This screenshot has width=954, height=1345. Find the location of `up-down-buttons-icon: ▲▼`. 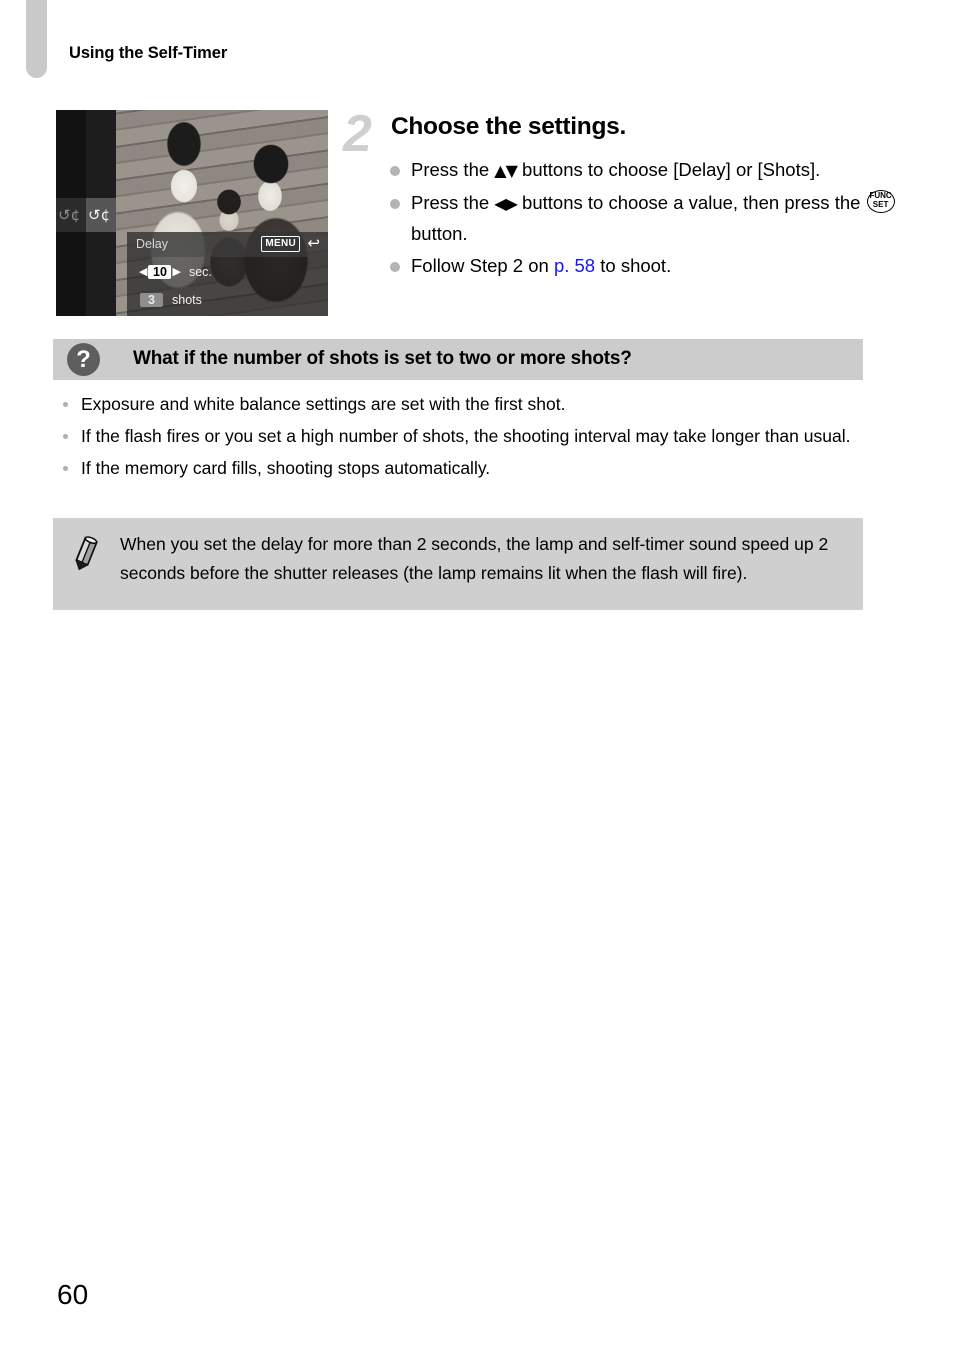

up-down-buttons-icon: ▲▼ is located at coordinates (506, 170).